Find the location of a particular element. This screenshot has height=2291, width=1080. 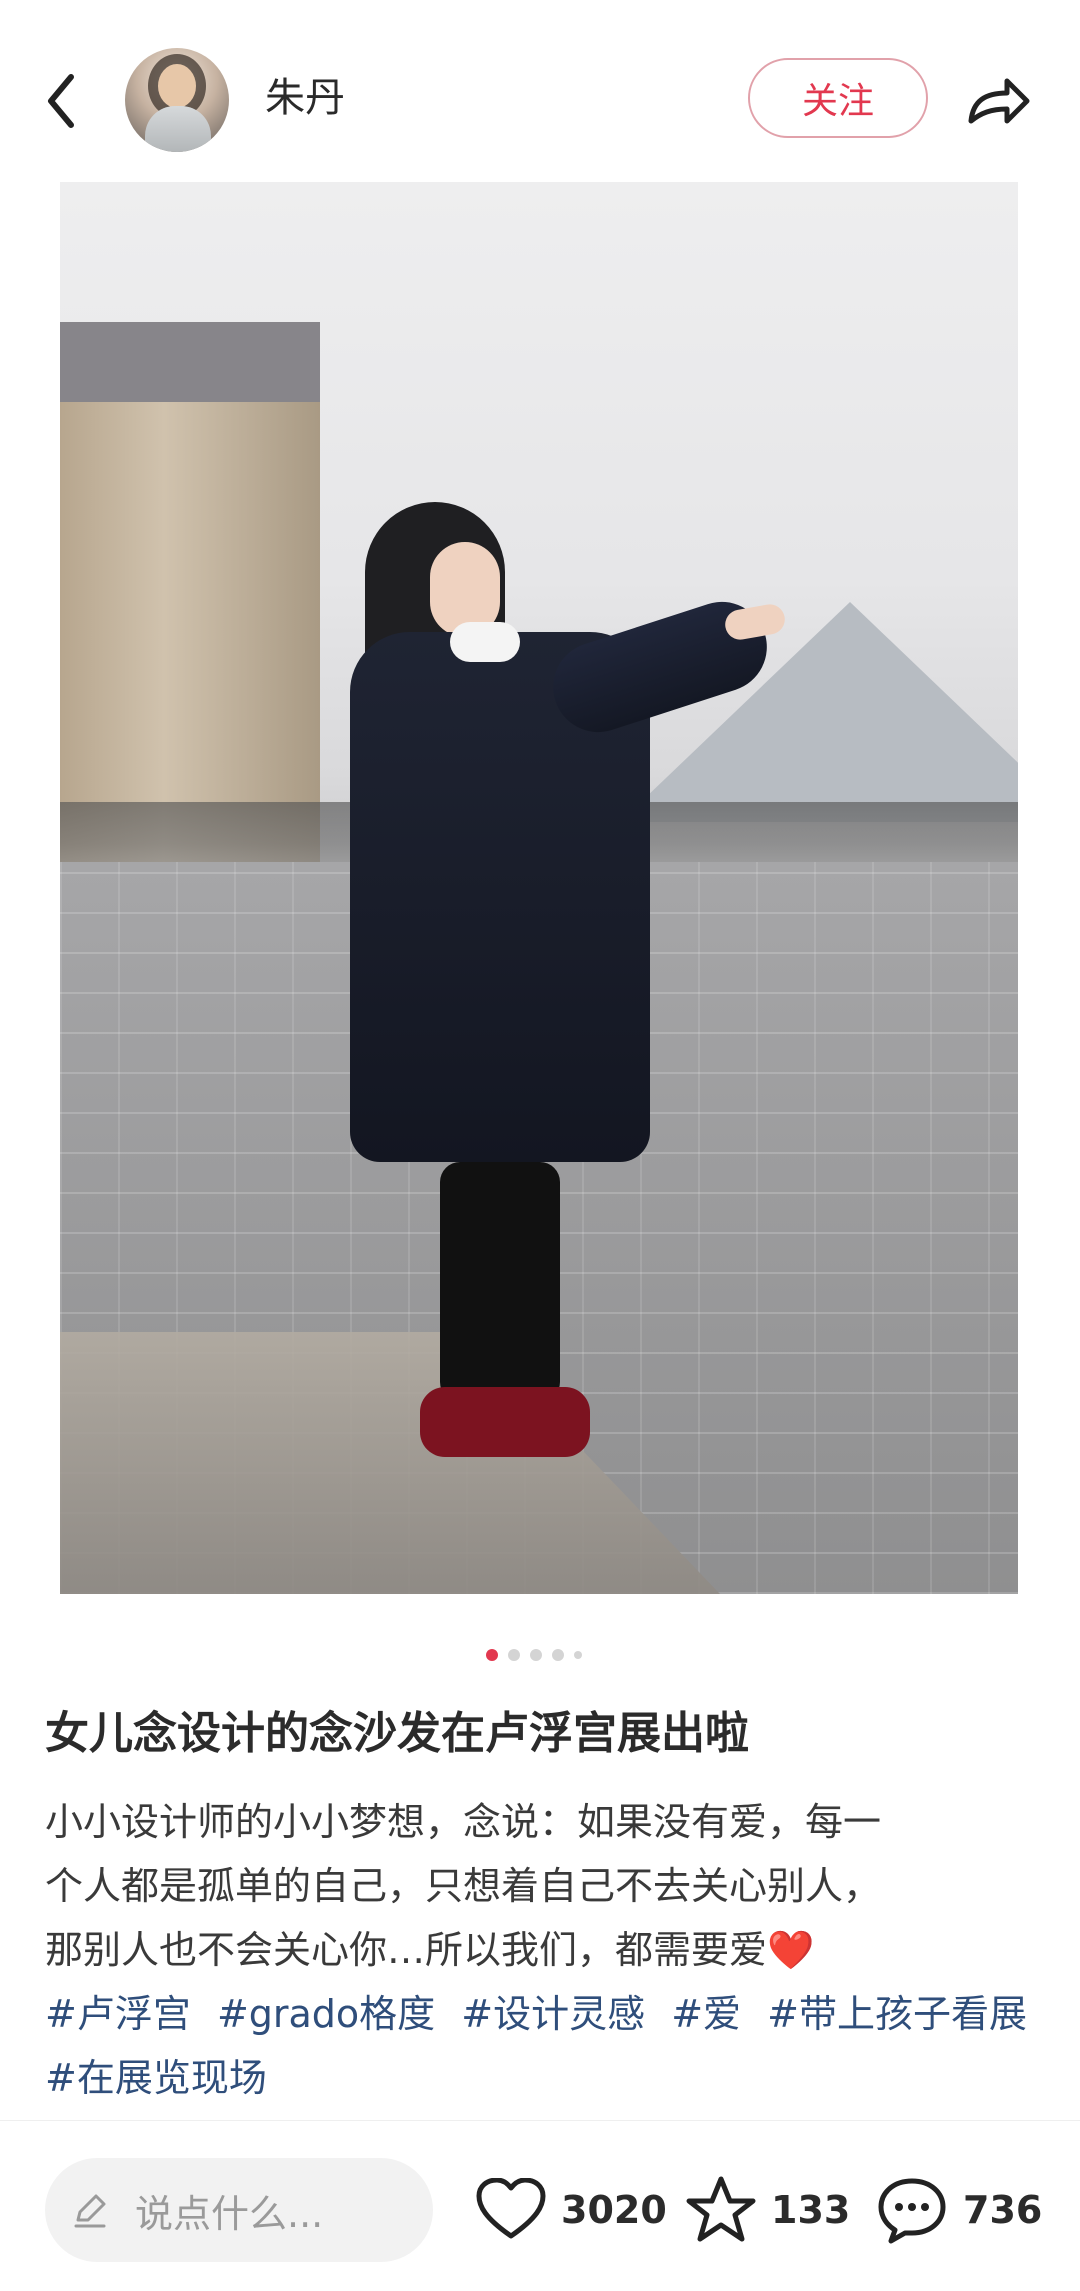

username: 朱丹 is located at coordinates (305, 98).